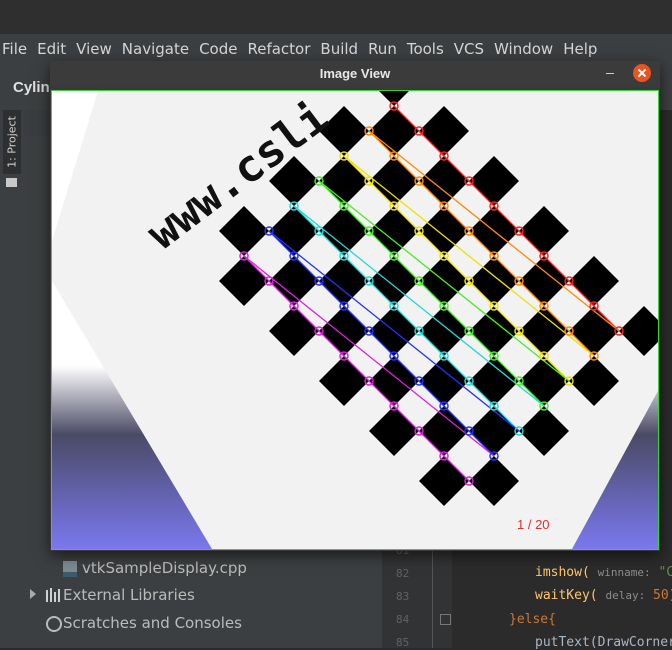 This screenshot has height=650, width=672. What do you see at coordinates (624, 572) in the screenshot?
I see `param-hint-winname: winname:` at bounding box center [624, 572].